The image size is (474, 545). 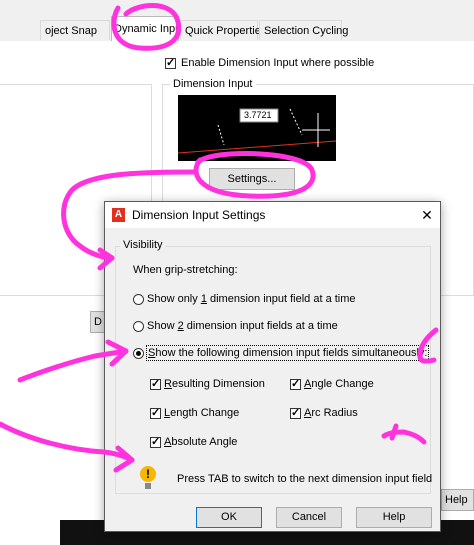 I want to click on autocad-app-icon: A, so click(x=118, y=215).